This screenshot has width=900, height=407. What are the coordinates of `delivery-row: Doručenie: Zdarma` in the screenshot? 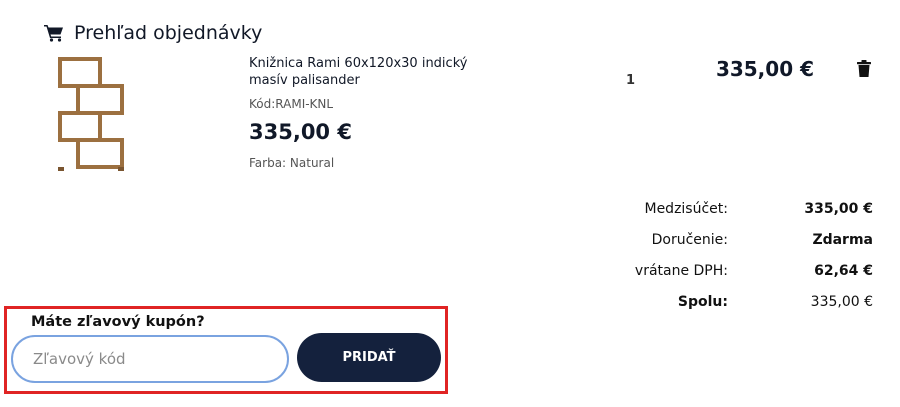 It's located at (728, 239).